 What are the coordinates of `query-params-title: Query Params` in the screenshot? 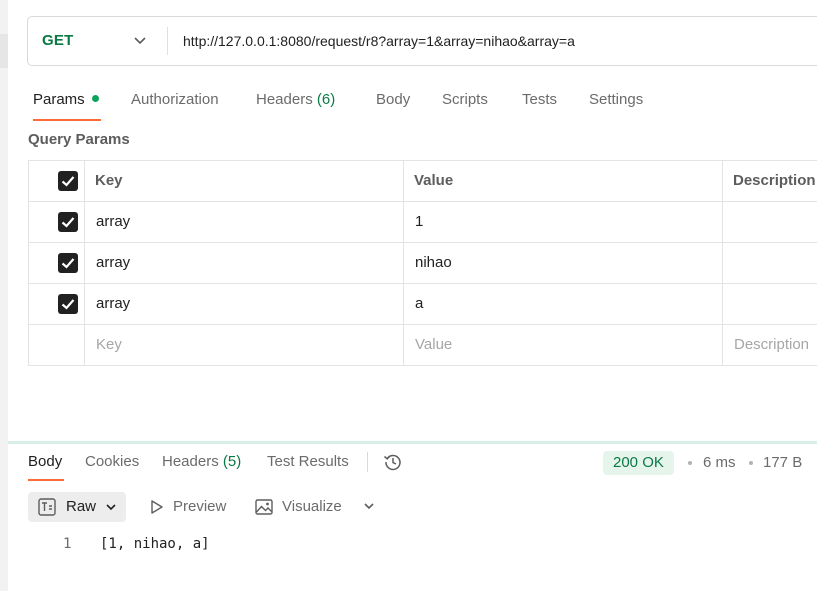 It's located at (79, 139).